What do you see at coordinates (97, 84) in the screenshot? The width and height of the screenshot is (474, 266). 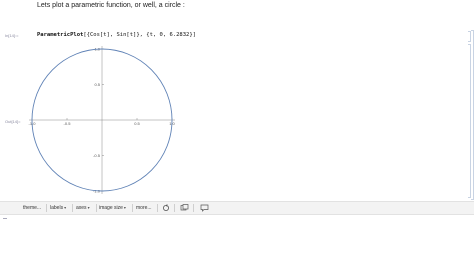 I see `y-tick-label: 0.5` at bounding box center [97, 84].